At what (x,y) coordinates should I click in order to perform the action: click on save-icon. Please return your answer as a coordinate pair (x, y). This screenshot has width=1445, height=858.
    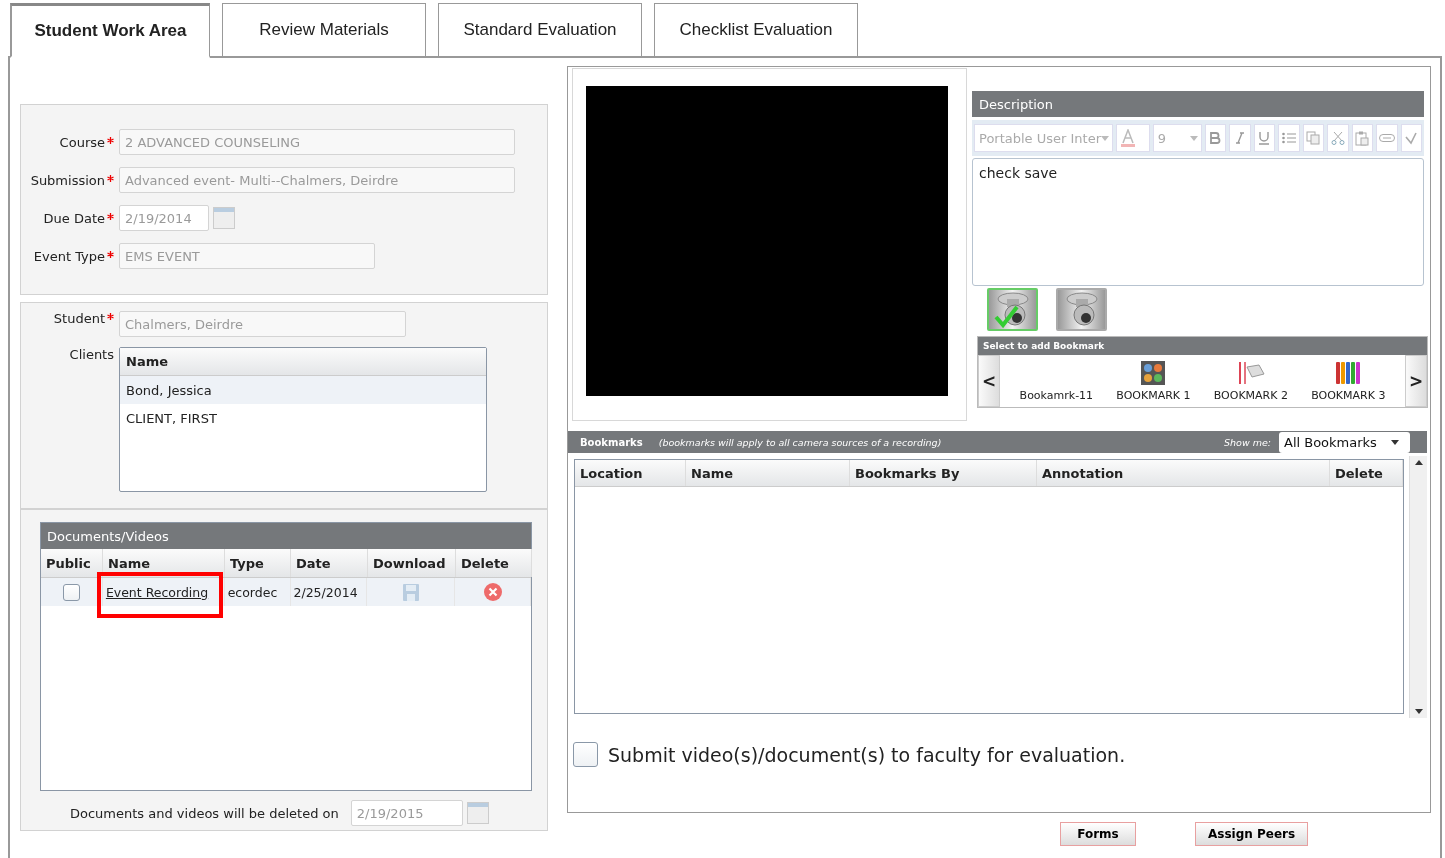
    Looking at the image, I should click on (410, 592).